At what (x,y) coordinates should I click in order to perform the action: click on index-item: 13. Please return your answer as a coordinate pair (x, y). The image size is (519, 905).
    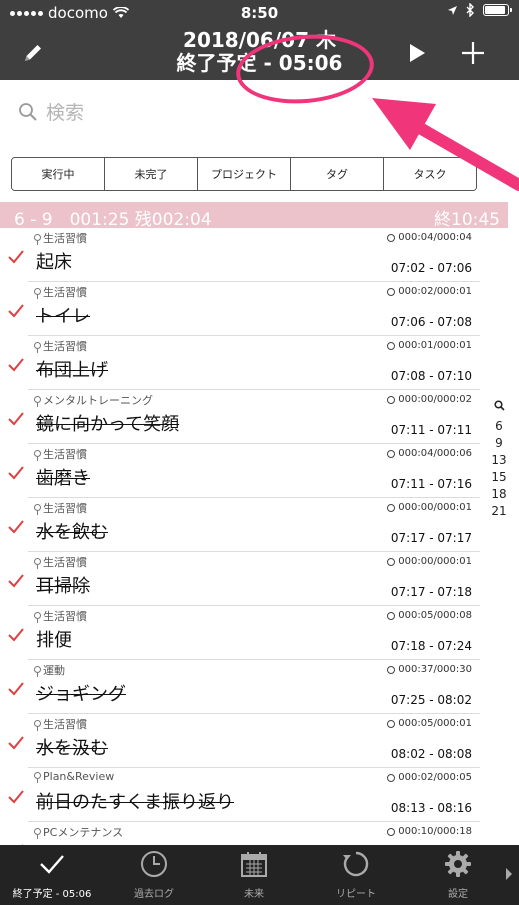
    Looking at the image, I should click on (499, 460).